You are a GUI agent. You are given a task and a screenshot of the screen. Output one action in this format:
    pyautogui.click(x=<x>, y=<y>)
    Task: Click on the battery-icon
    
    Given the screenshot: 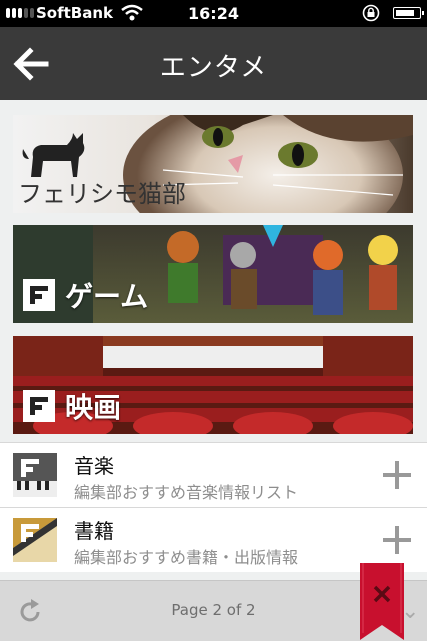 What is the action you would take?
    pyautogui.click(x=408, y=13)
    